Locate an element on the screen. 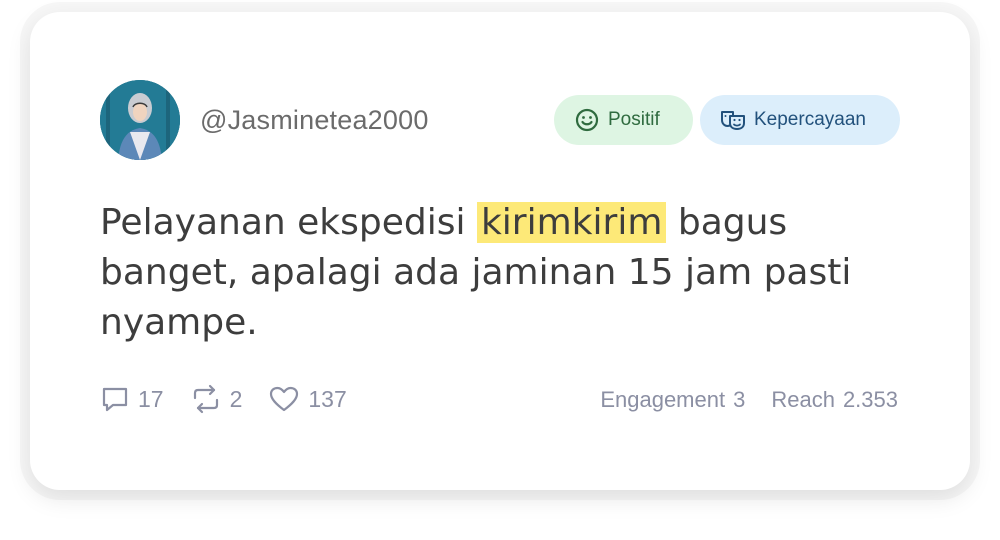 The width and height of the screenshot is (1000, 540). username: @Jasminetea2000 is located at coordinates (314, 120).